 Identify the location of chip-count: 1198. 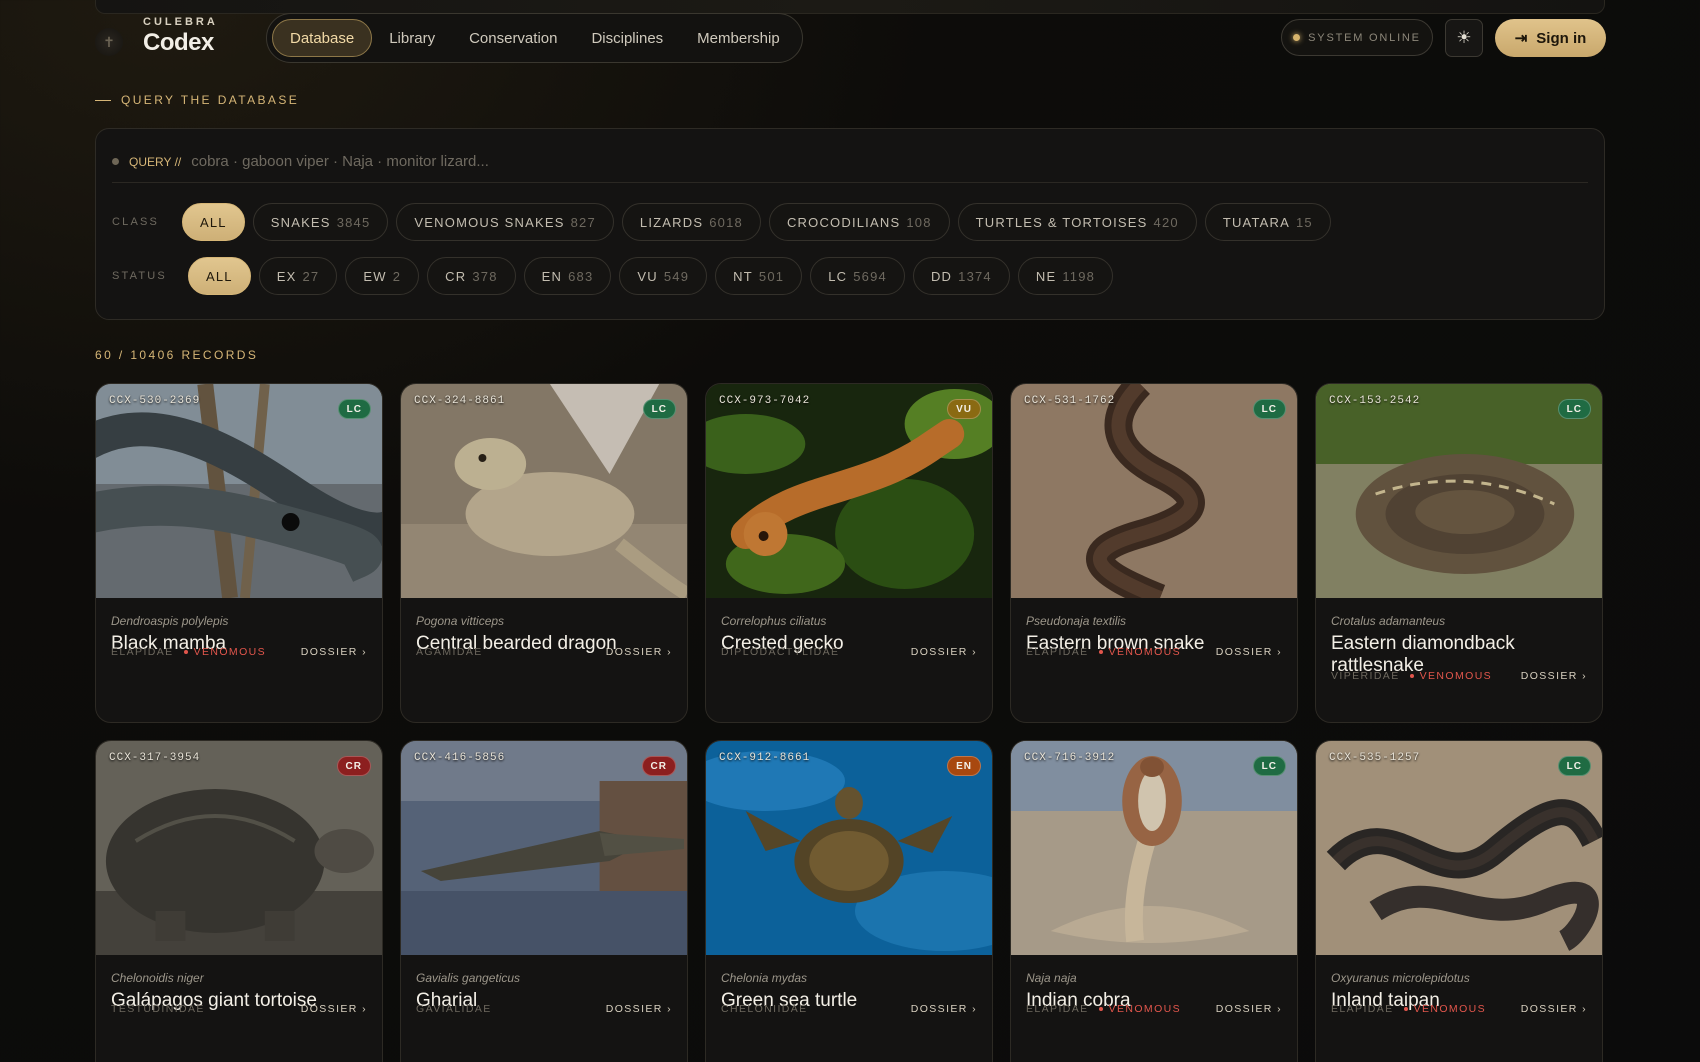
(1079, 276).